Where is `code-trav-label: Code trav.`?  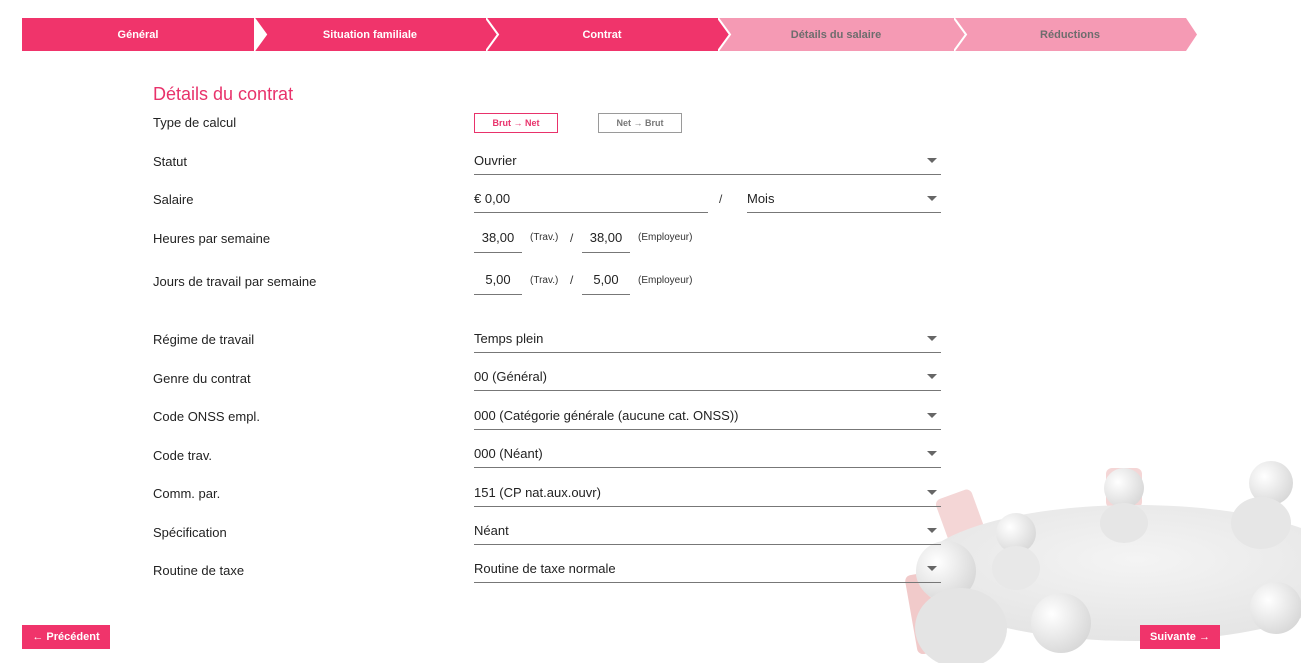
code-trav-label: Code trav. is located at coordinates (183, 455).